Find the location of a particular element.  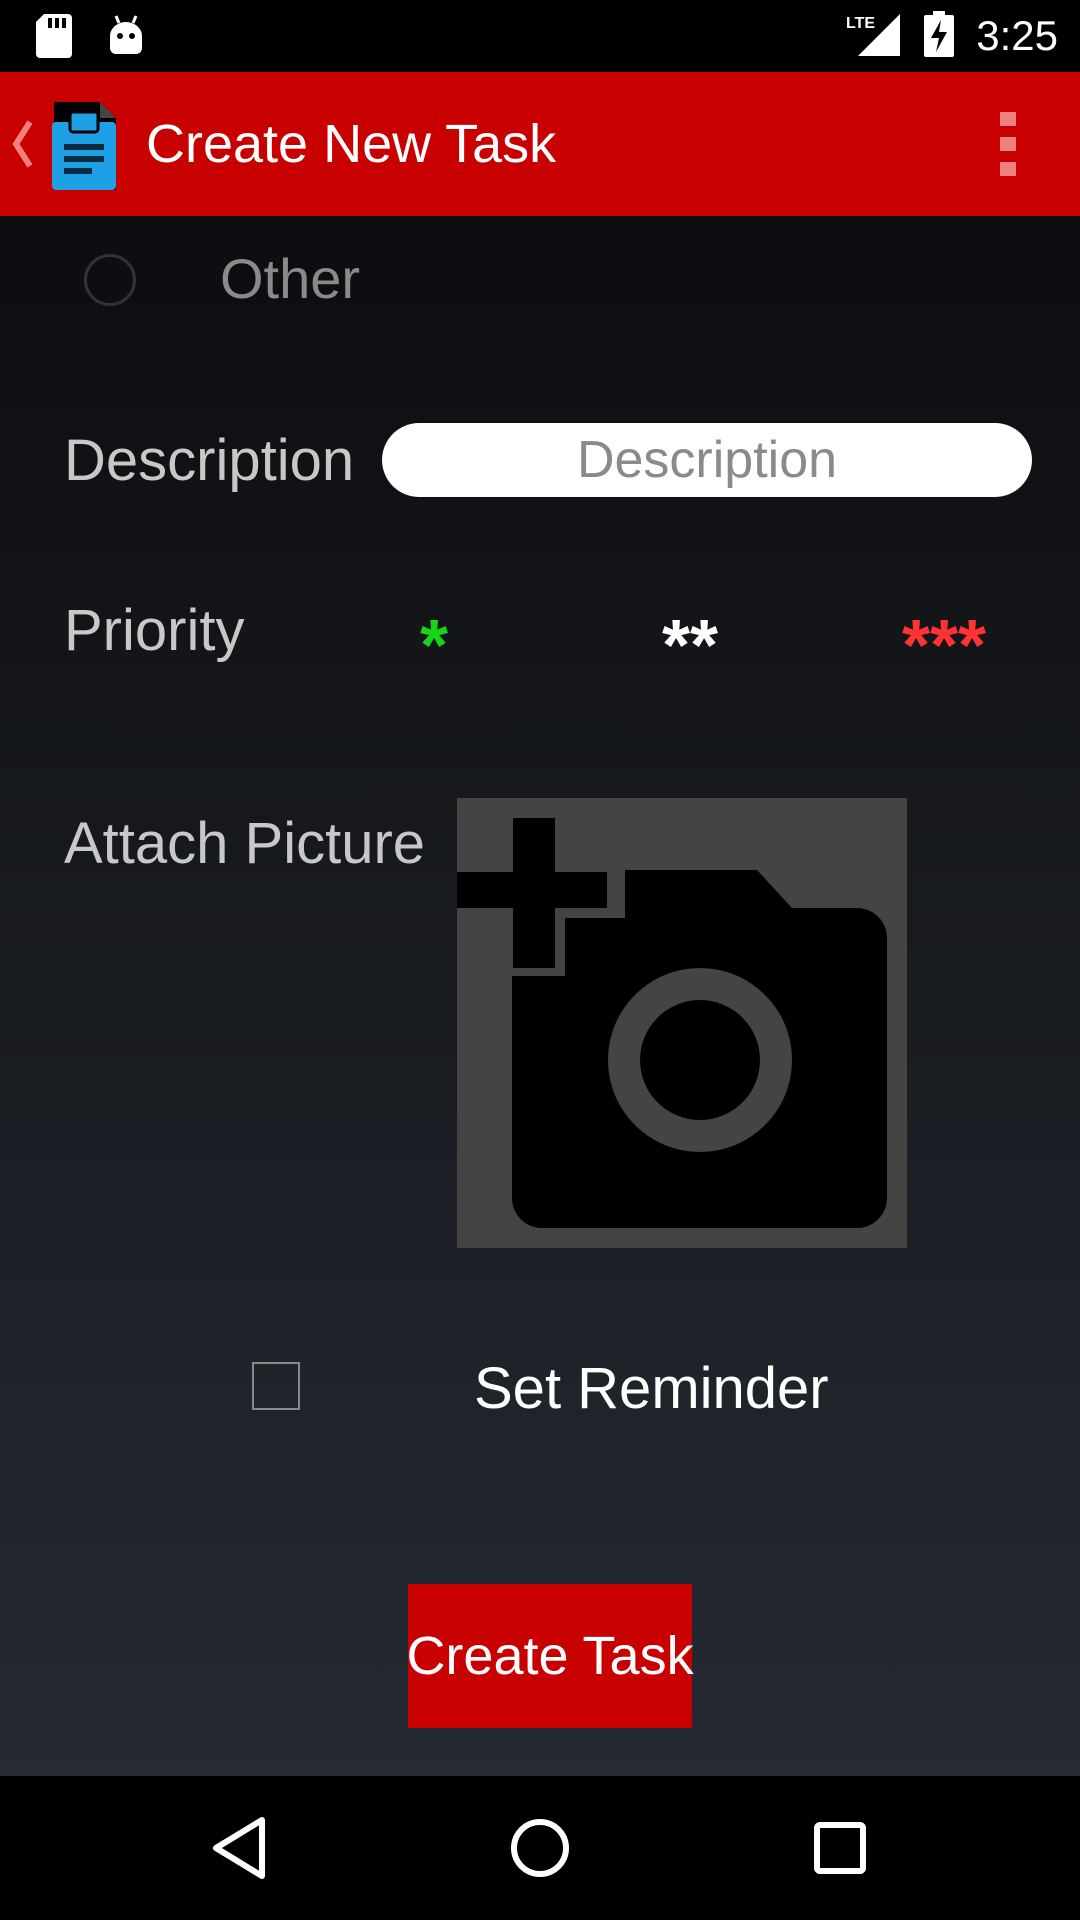

navigation-bar is located at coordinates (540, 1848).